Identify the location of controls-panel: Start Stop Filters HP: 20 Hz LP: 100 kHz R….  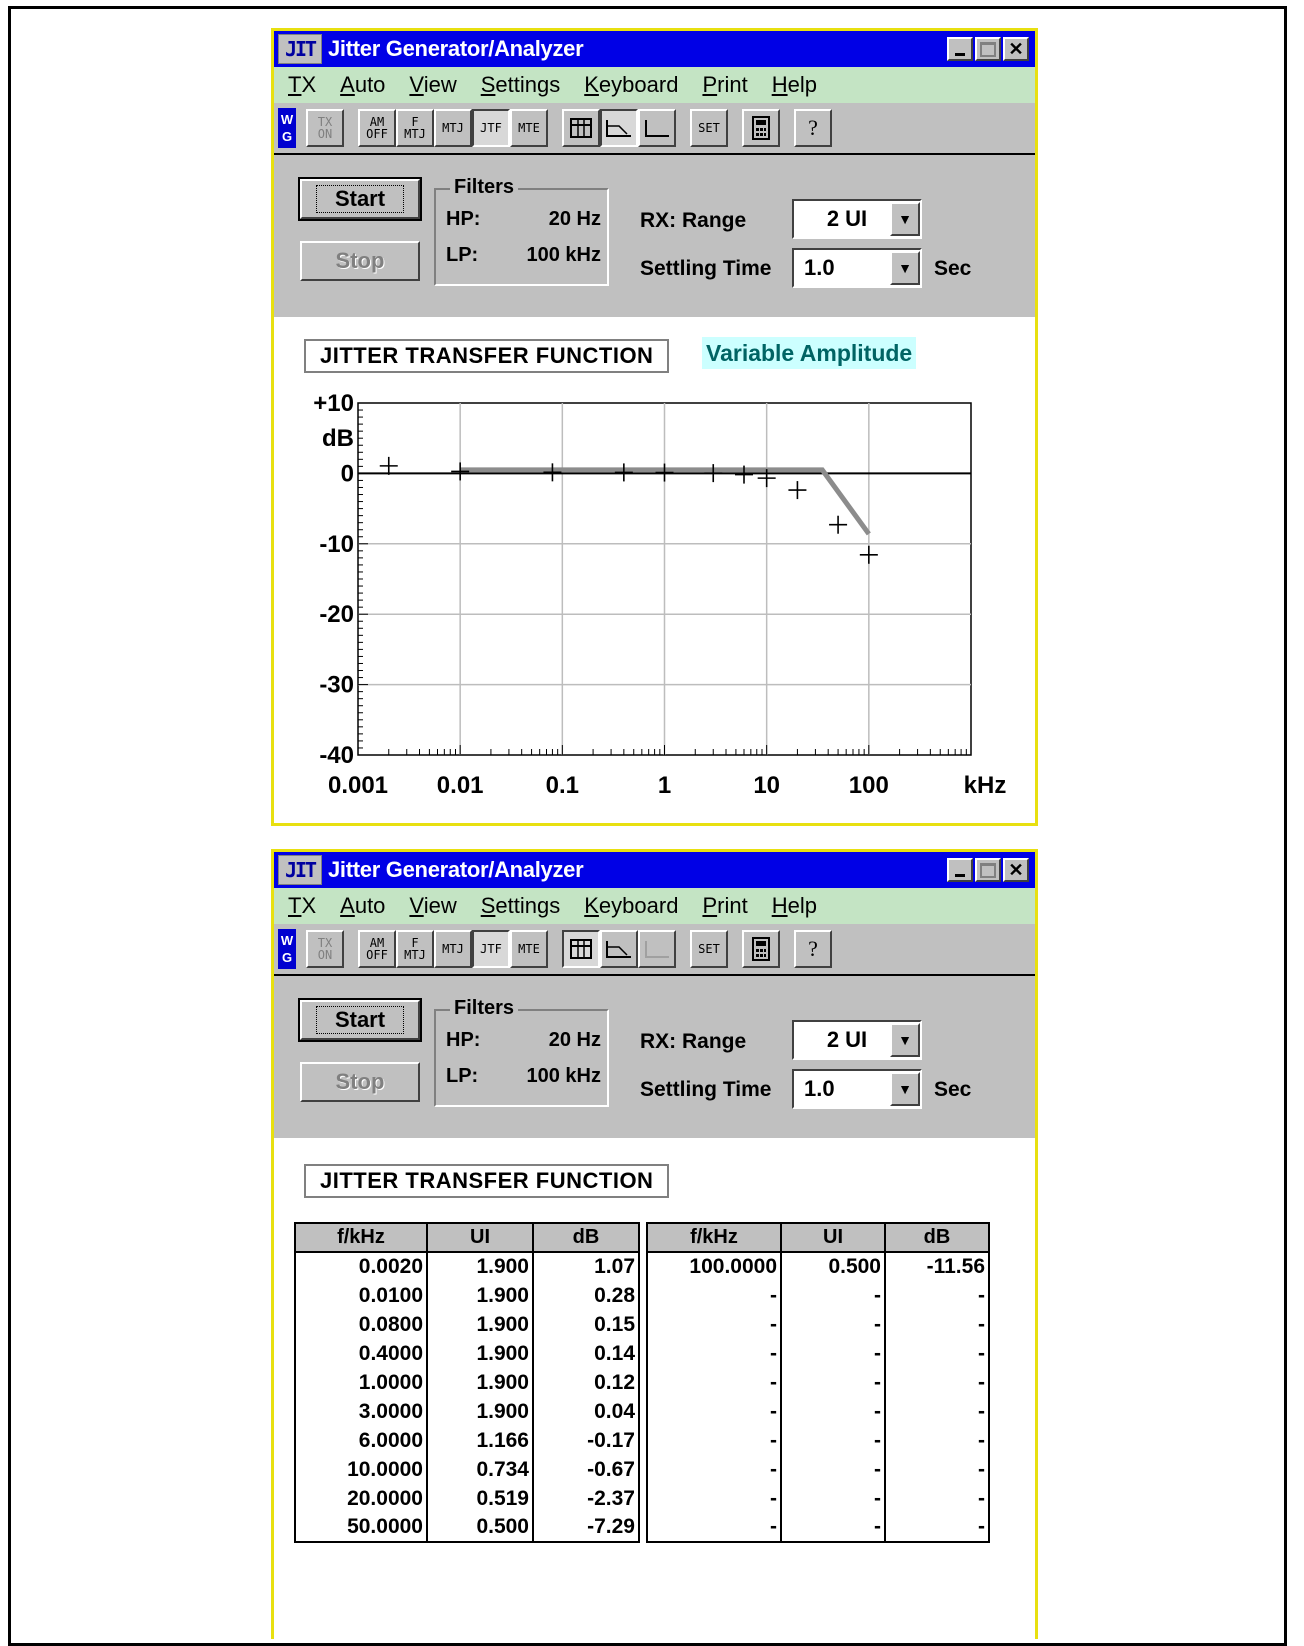
(654, 234).